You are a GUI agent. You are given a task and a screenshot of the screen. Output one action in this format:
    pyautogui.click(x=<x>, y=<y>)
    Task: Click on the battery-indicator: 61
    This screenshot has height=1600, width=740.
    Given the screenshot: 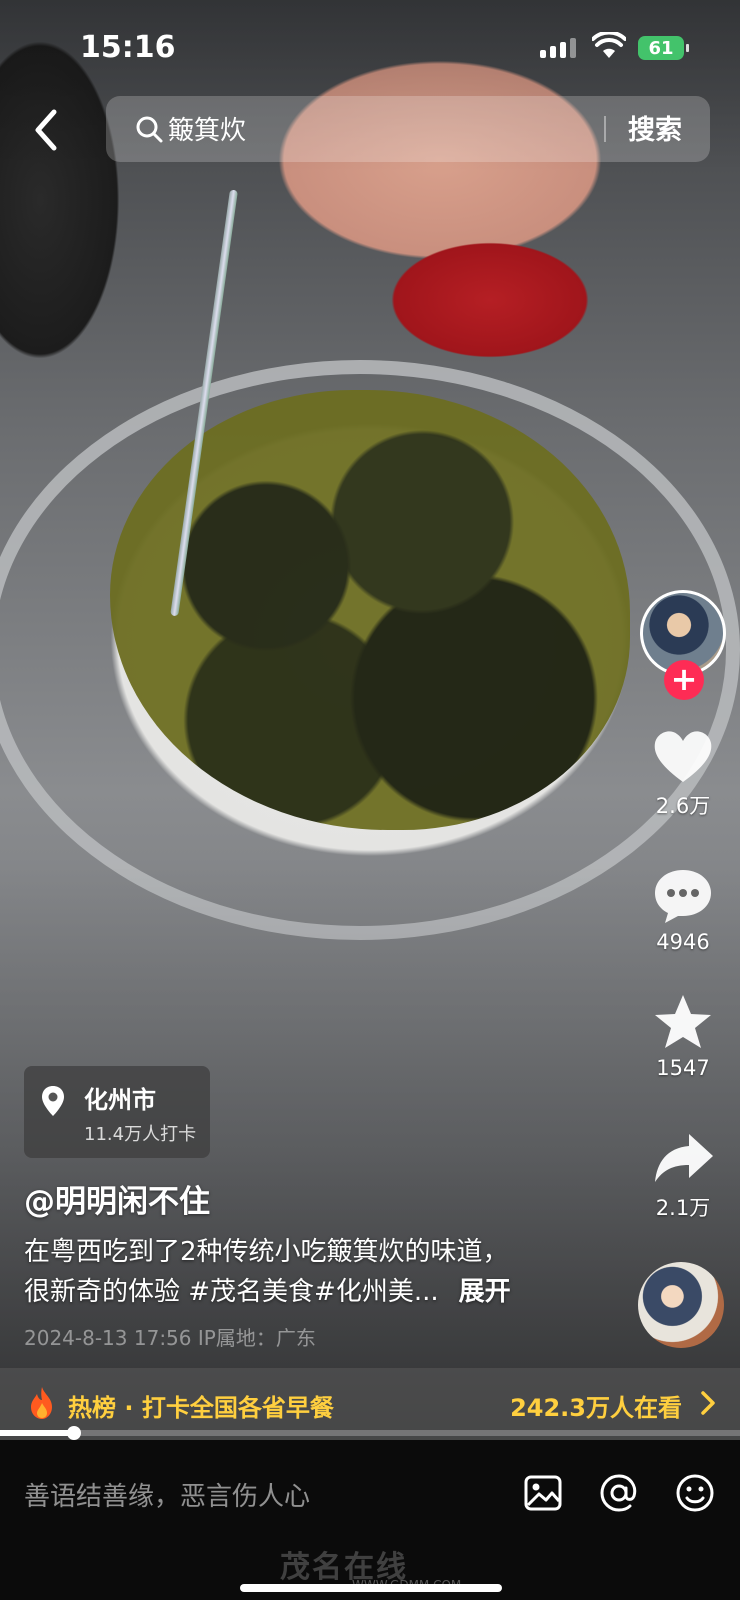 What is the action you would take?
    pyautogui.click(x=663, y=48)
    